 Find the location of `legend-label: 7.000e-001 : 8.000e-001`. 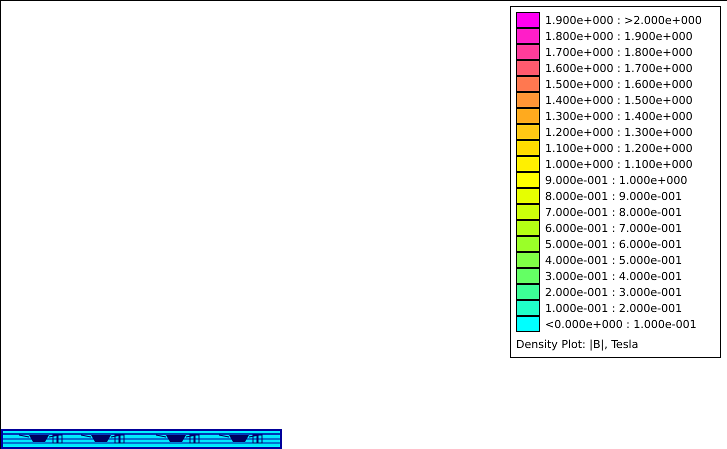

legend-label: 7.000e-001 : 8.000e-001 is located at coordinates (613, 212).